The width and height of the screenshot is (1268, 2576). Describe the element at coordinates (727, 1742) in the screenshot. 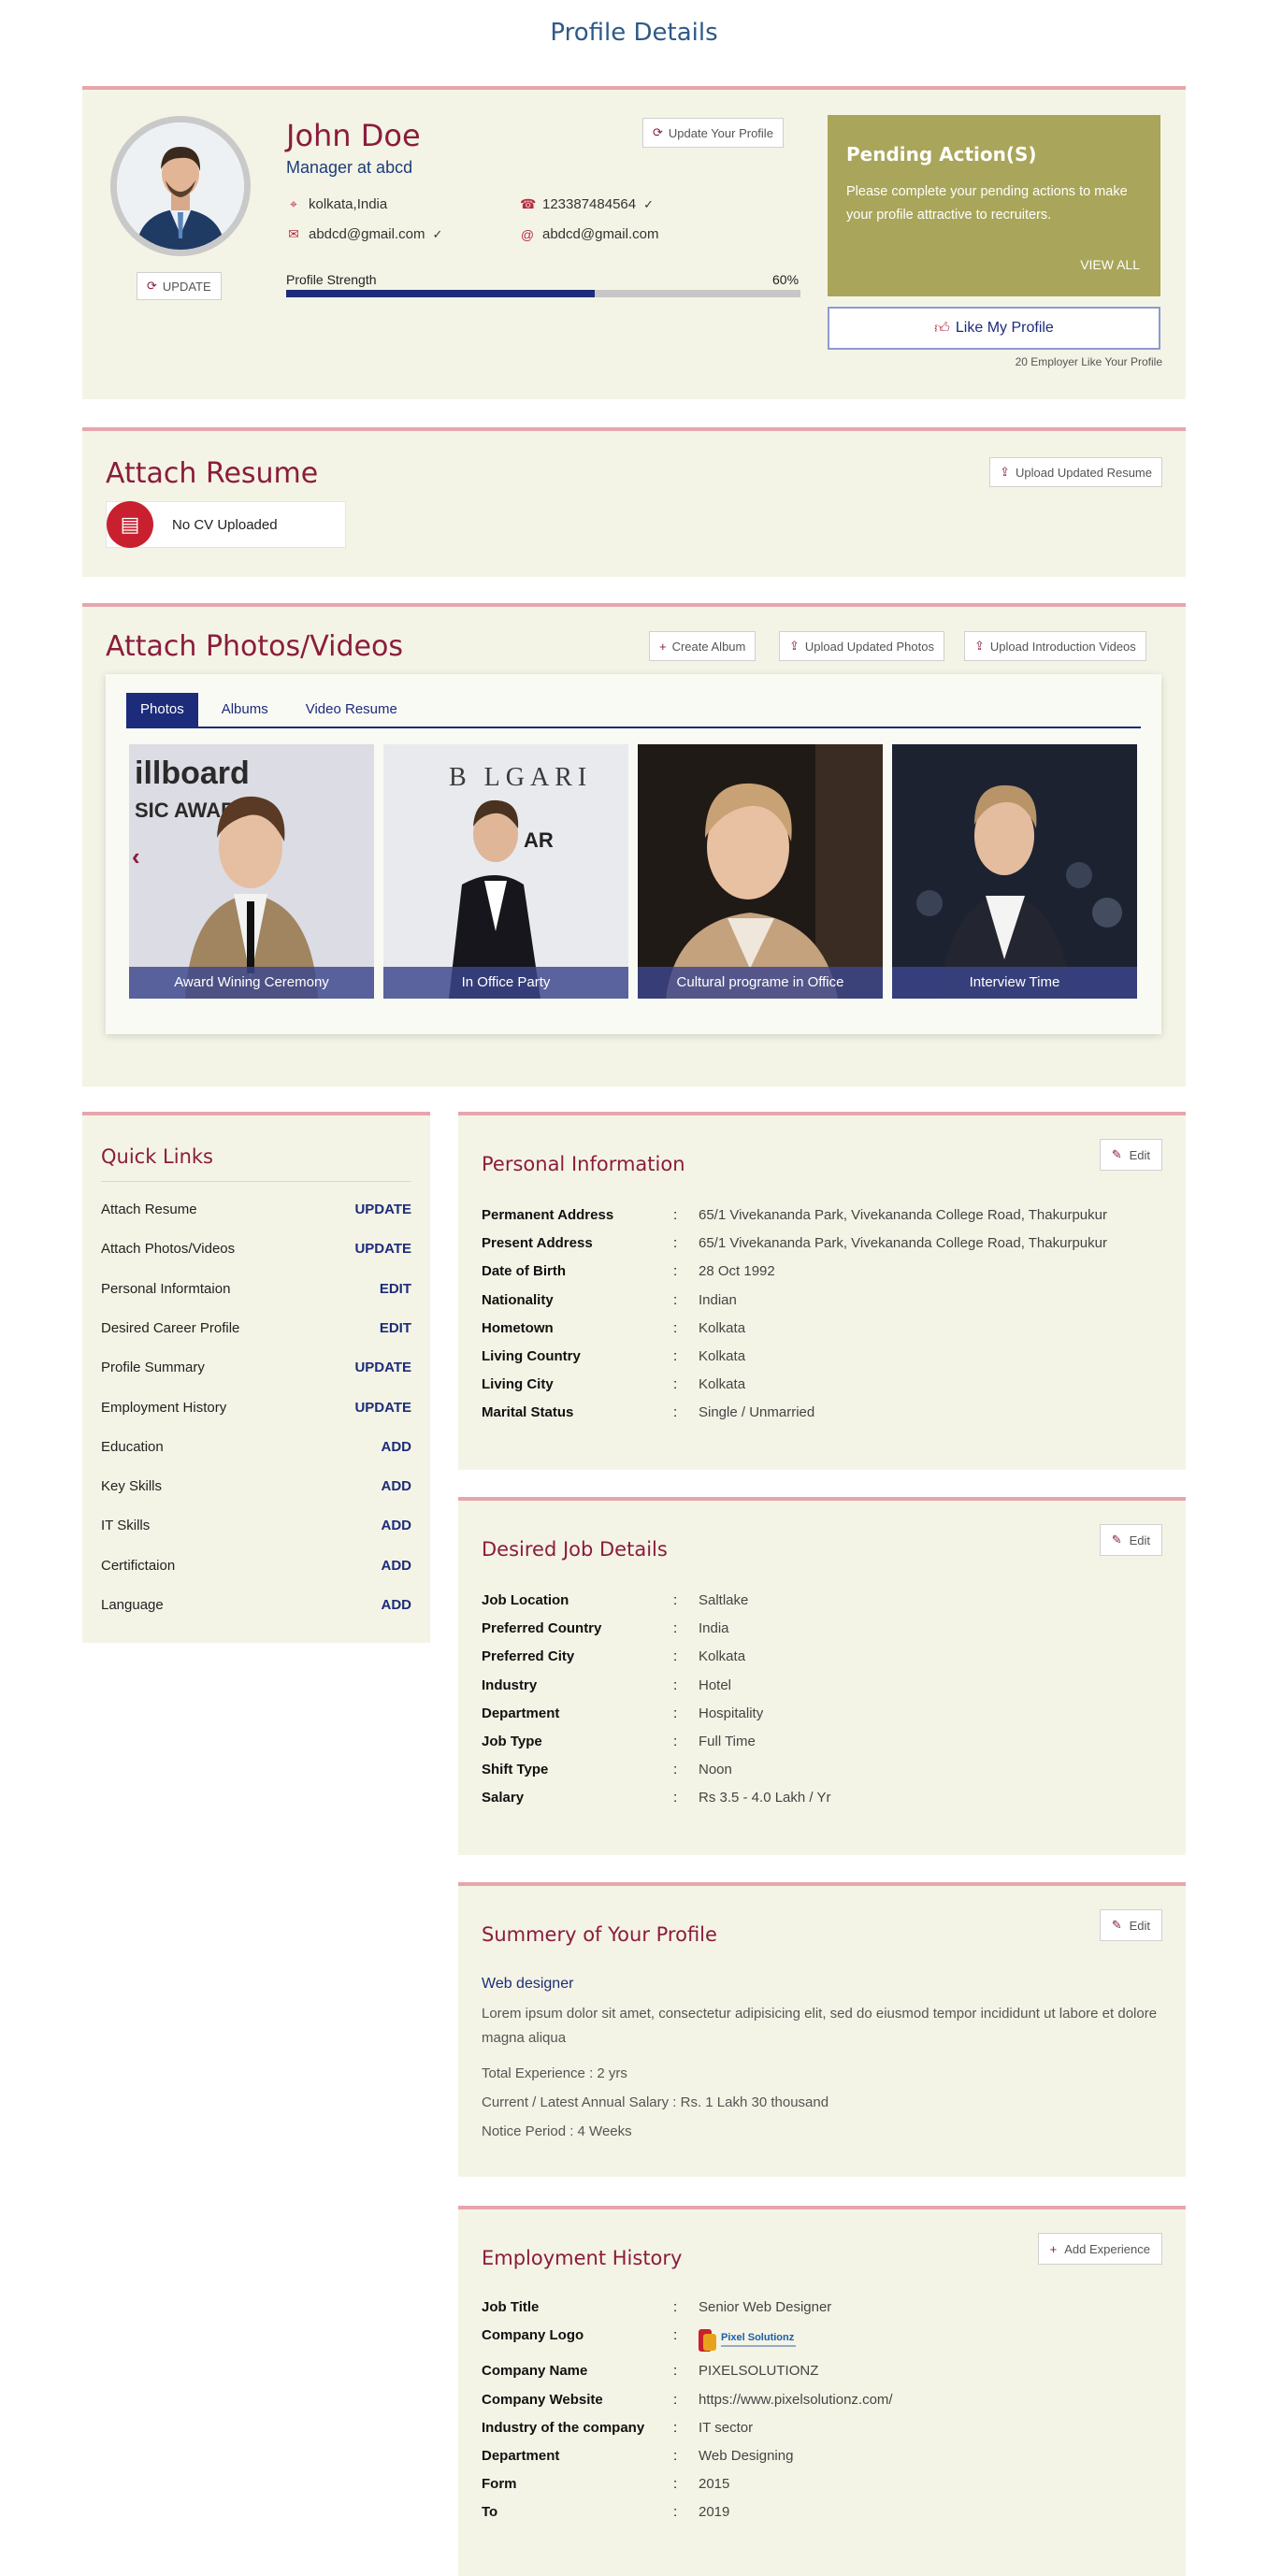

I see `info-value: Full Time` at that location.